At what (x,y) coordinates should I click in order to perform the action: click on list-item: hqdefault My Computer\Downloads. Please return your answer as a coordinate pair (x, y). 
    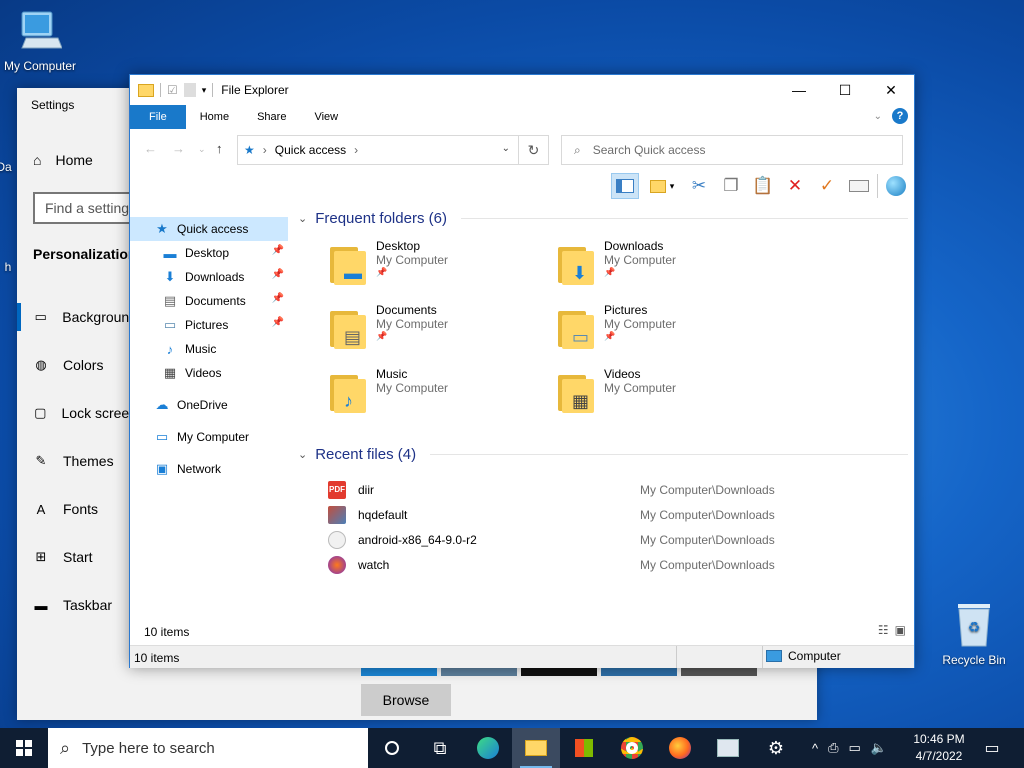
    Looking at the image, I should click on (618, 514).